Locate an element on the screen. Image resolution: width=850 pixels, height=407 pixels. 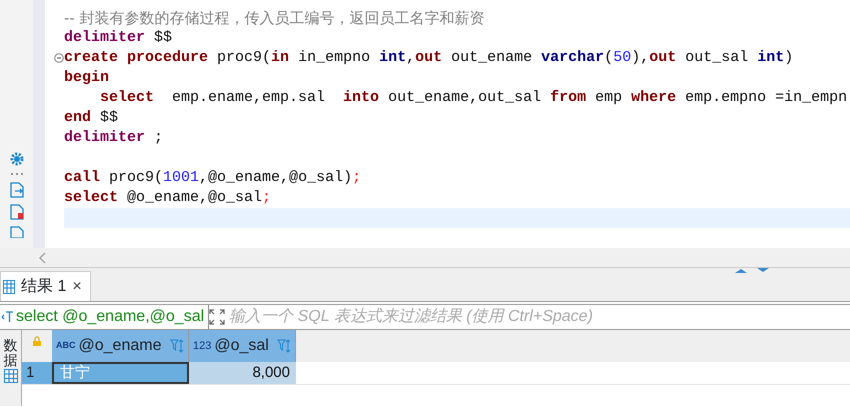
code-line: delimiter ; is located at coordinates (114, 137).